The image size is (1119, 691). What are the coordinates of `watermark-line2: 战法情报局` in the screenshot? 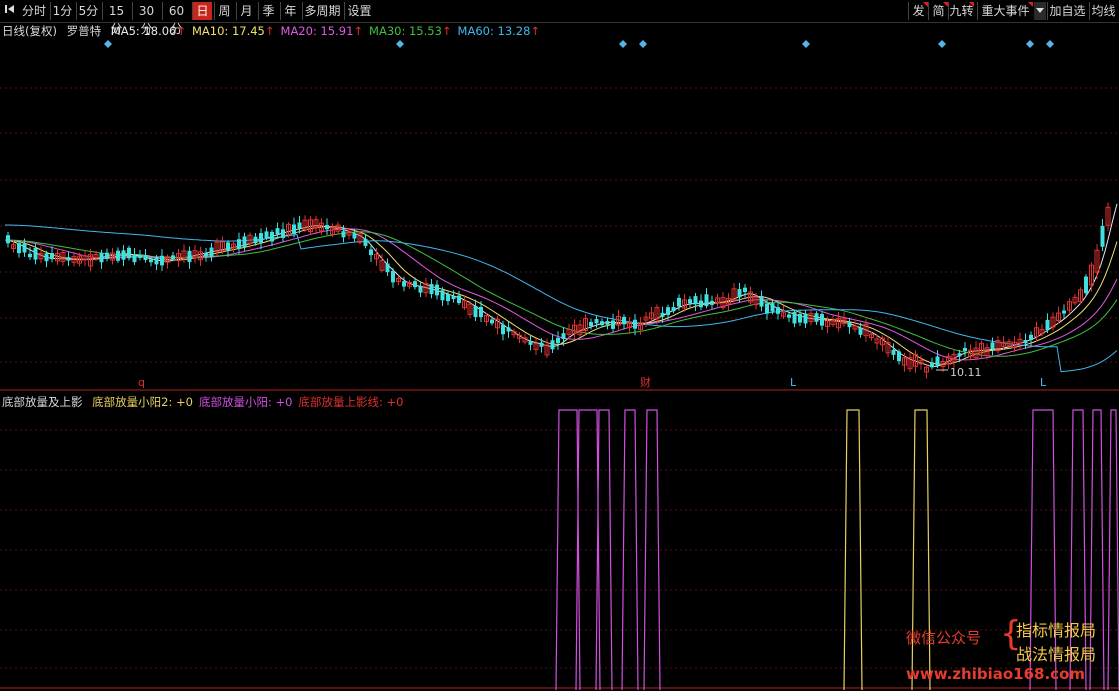 It's located at (1056, 654).